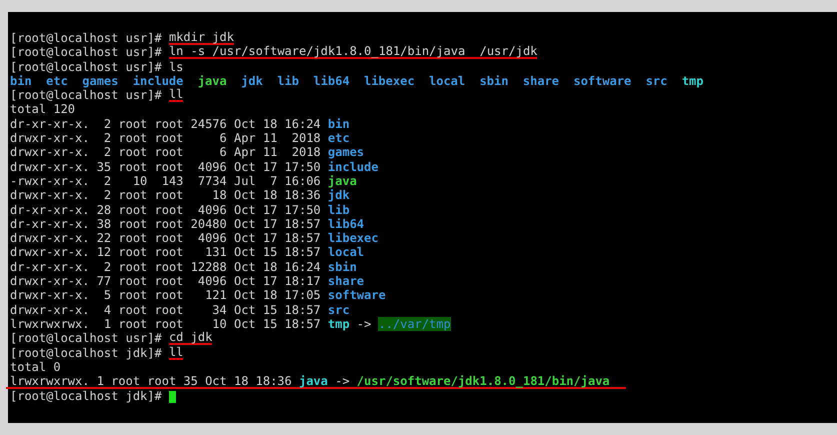 This screenshot has height=435, width=837. I want to click on command-text: mkdir jdk, so click(201, 38).